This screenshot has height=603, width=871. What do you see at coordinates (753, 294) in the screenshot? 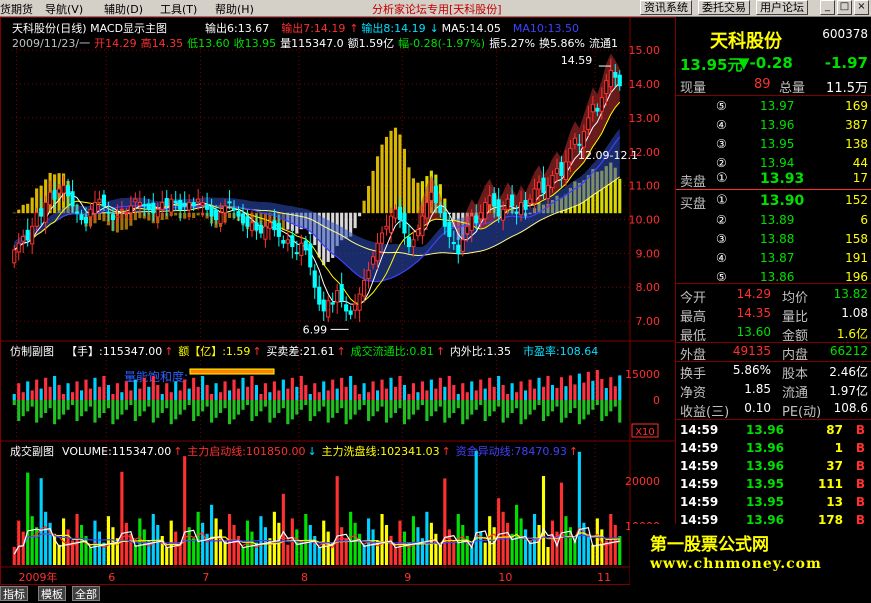
I see `stat-value: 14.29` at bounding box center [753, 294].